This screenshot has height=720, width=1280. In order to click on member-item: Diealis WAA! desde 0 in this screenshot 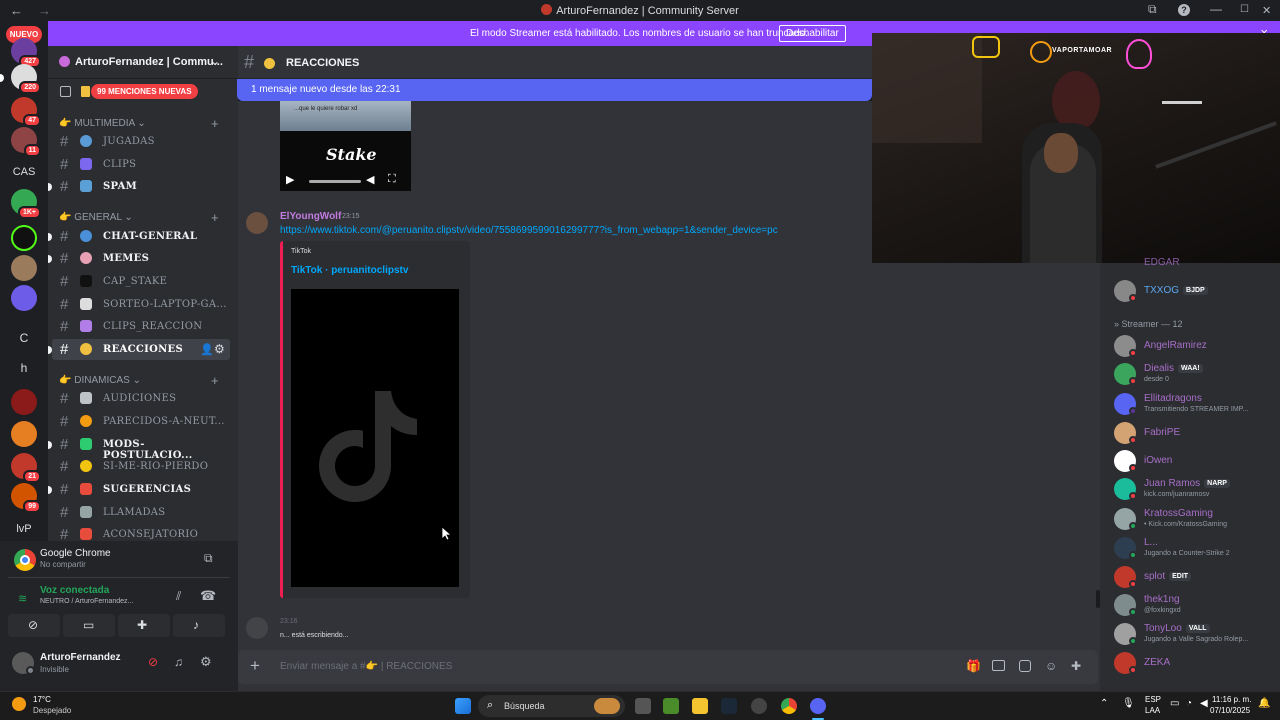, I will do `click(1197, 374)`.